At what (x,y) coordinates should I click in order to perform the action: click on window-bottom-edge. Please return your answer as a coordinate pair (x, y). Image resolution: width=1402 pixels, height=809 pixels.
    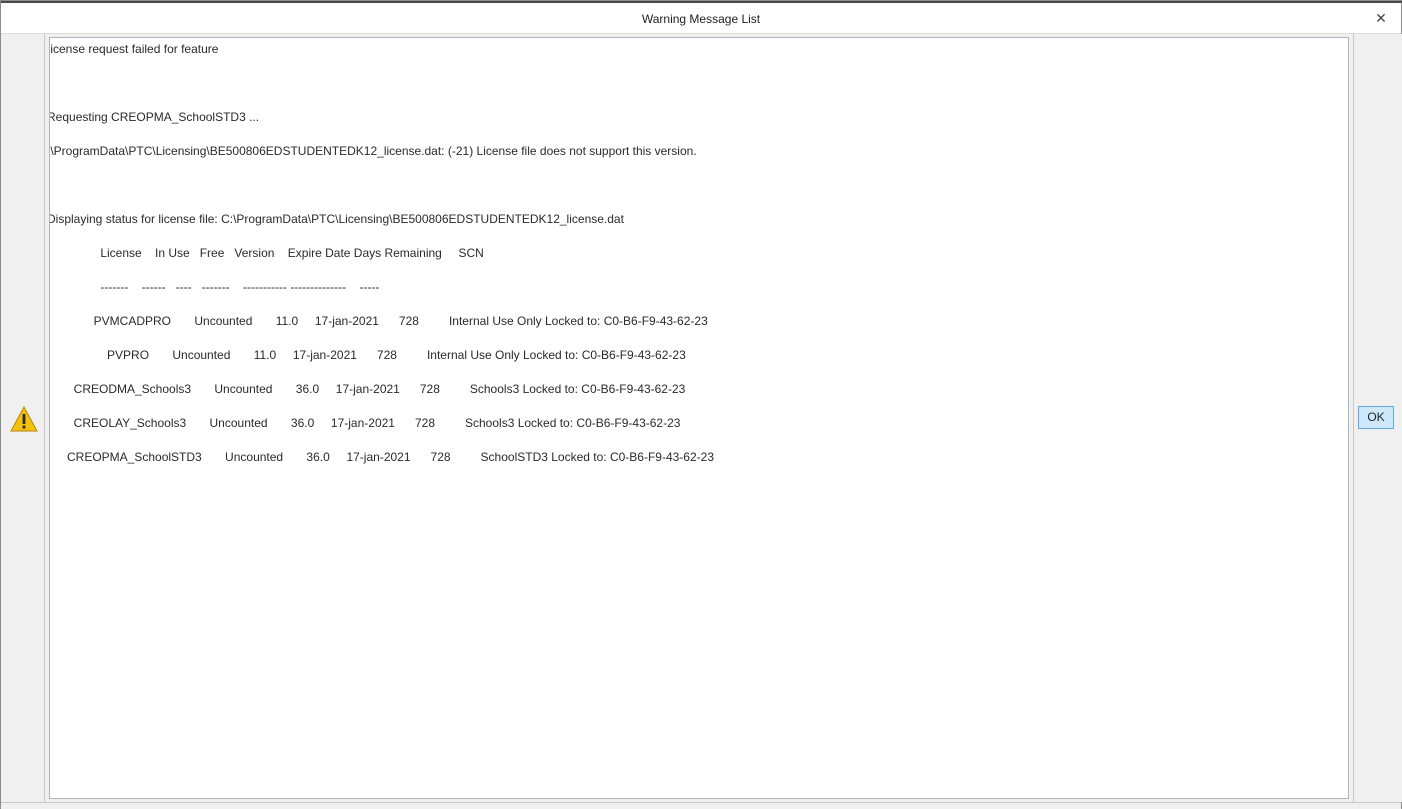
    Looking at the image, I should click on (701, 805).